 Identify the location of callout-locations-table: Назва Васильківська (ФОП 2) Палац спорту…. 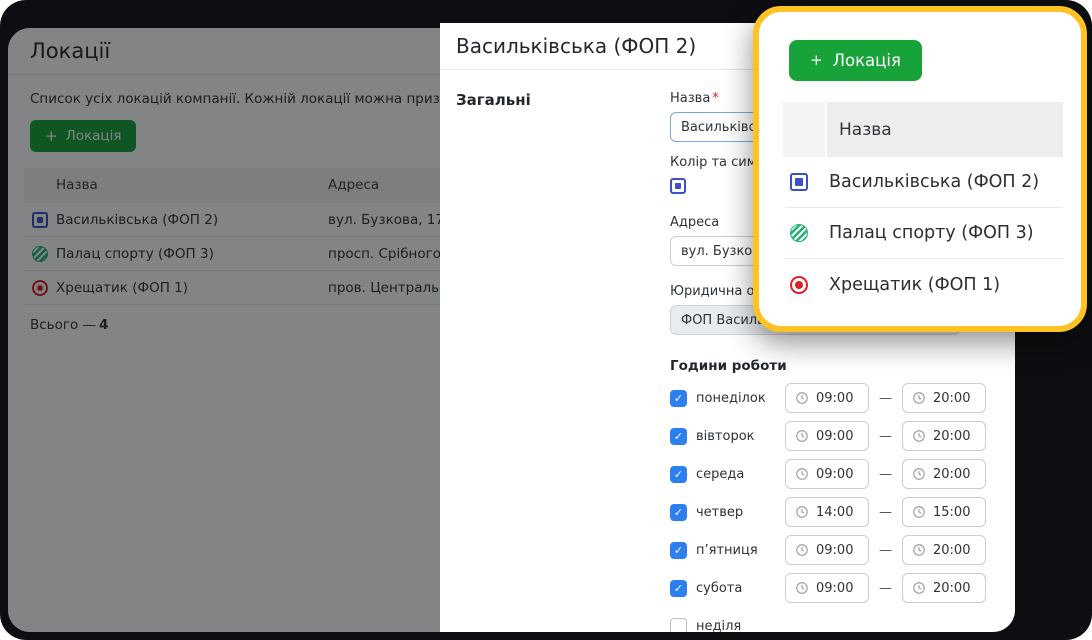
(923, 206).